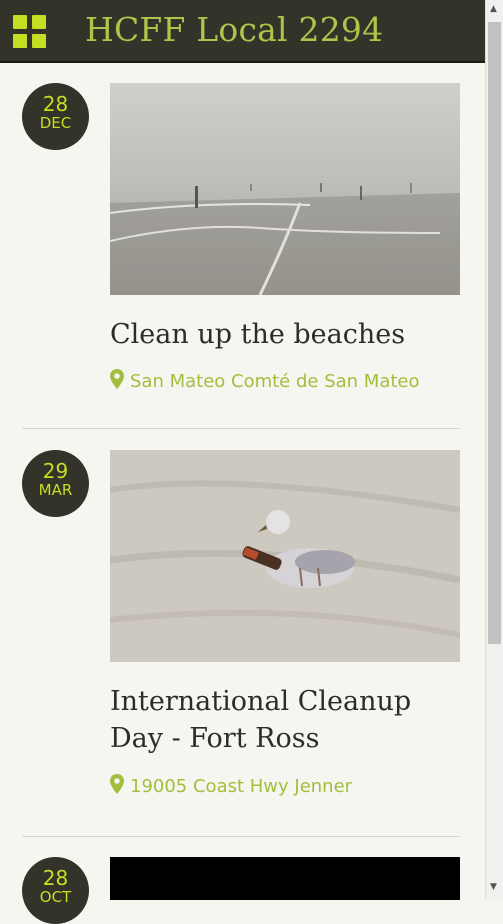 Image resolution: width=503 pixels, height=924 pixels. What do you see at coordinates (494, 333) in the screenshot?
I see `scroll-thumb` at bounding box center [494, 333].